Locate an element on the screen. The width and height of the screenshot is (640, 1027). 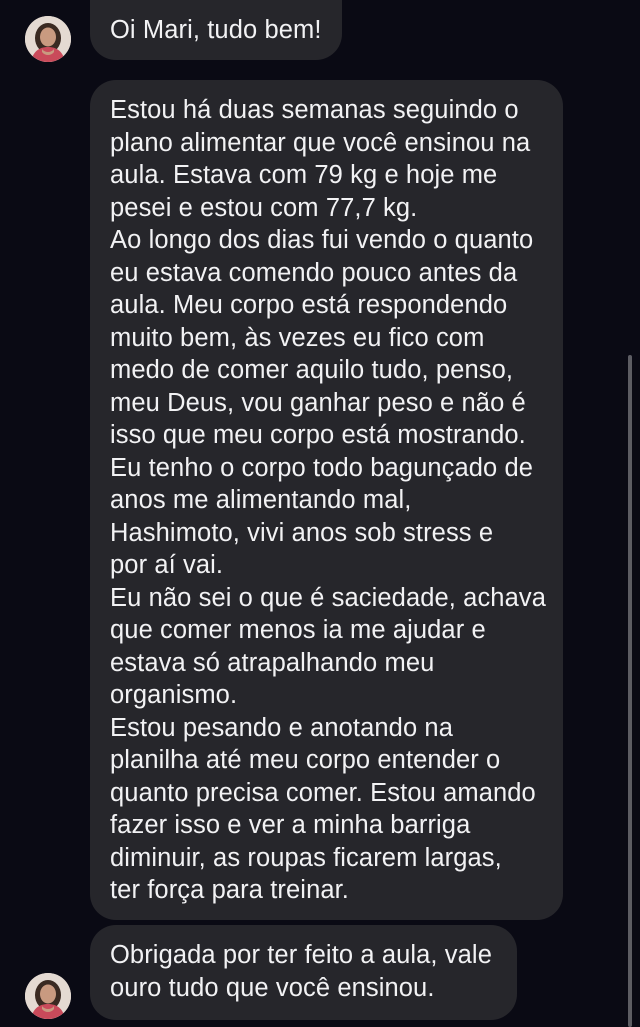
message-line: planilha até meu corpo entender o is located at coordinates (305, 760).